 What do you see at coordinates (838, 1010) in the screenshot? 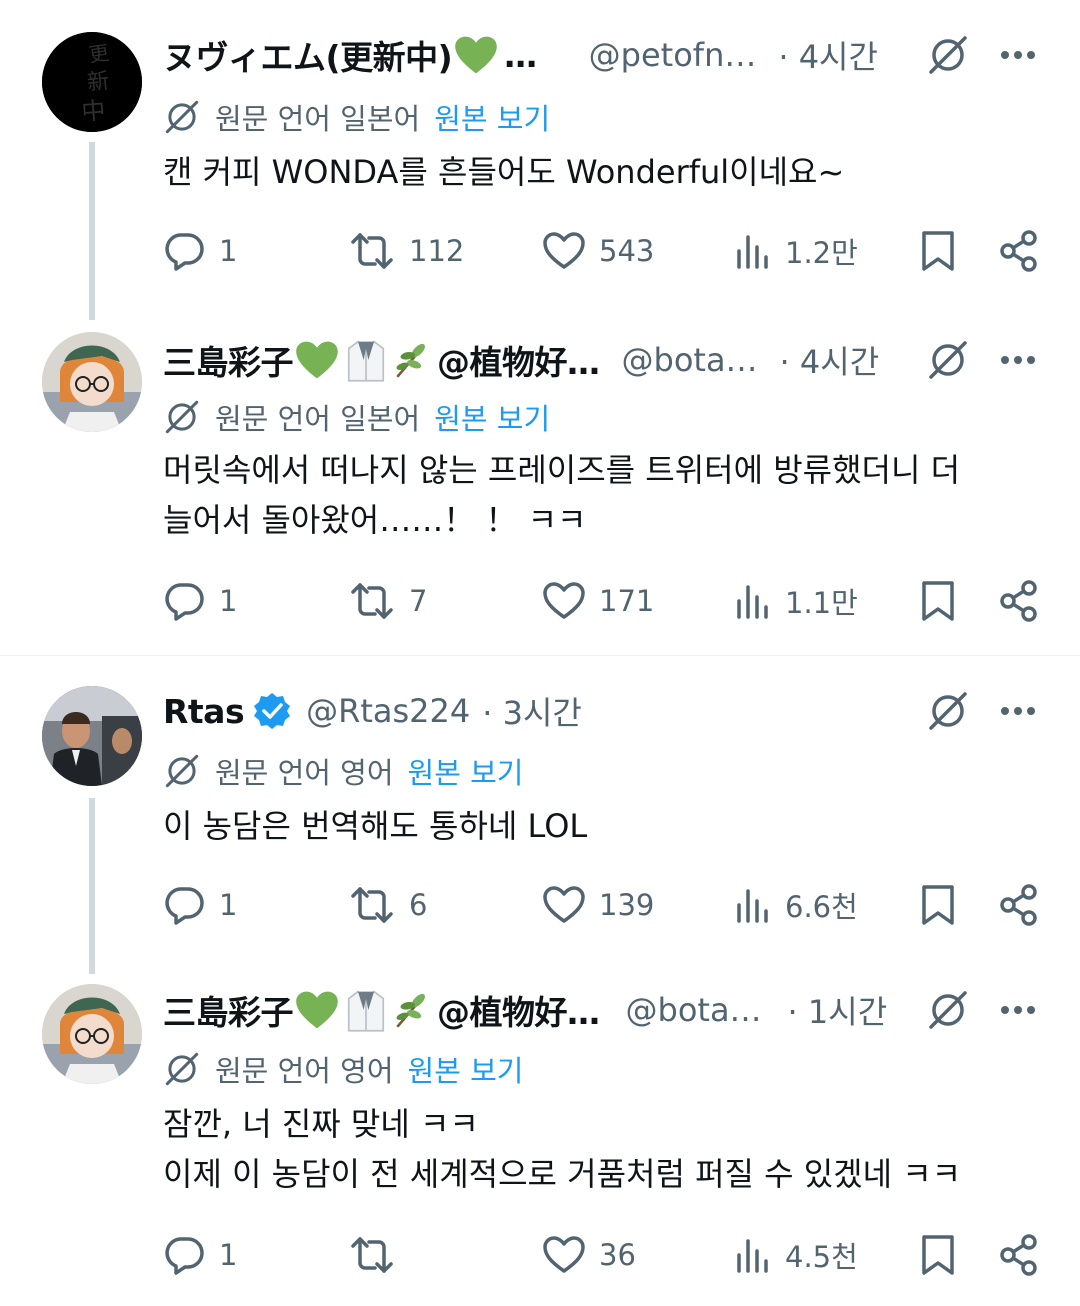
I see `timestamp: · 1시간` at bounding box center [838, 1010].